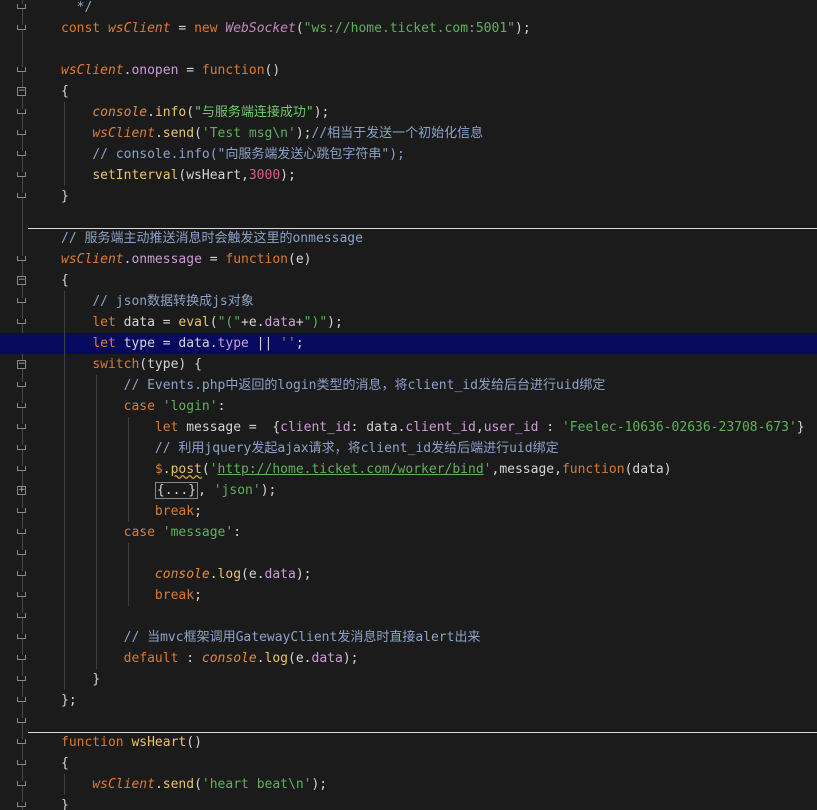 Image resolution: width=817 pixels, height=810 pixels. Describe the element at coordinates (182, 343) in the screenshot. I see `code-text: let type = data.type || '';` at that location.